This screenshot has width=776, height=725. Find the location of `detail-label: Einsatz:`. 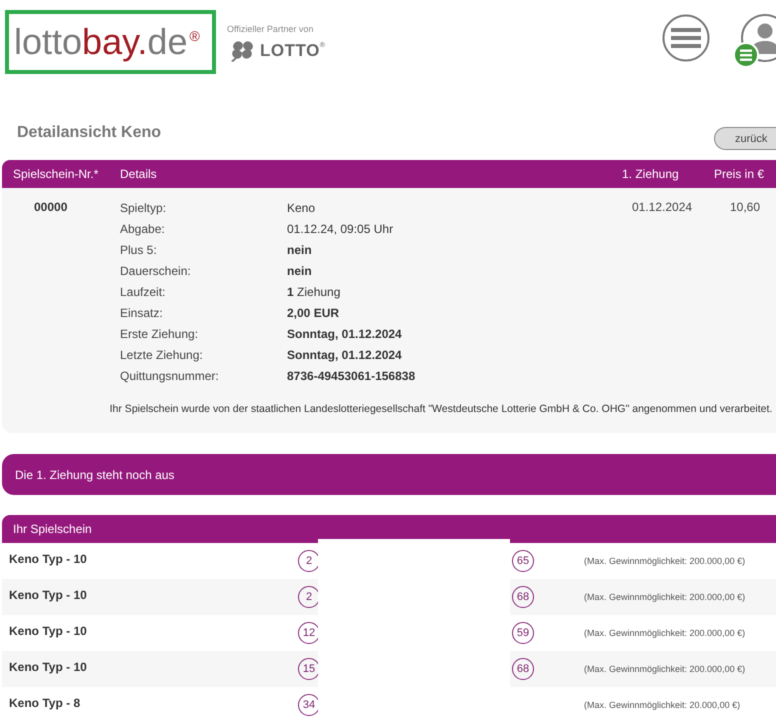

detail-label: Einsatz: is located at coordinates (141, 313).